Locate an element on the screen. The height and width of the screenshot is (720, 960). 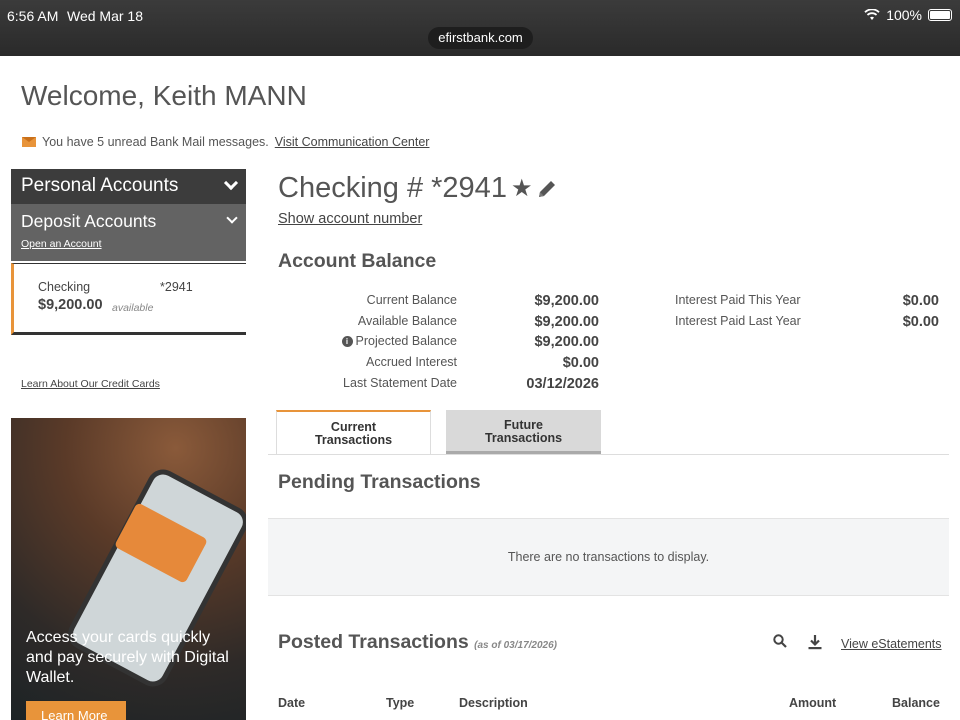
status-indicators: 100% is located at coordinates (908, 15).